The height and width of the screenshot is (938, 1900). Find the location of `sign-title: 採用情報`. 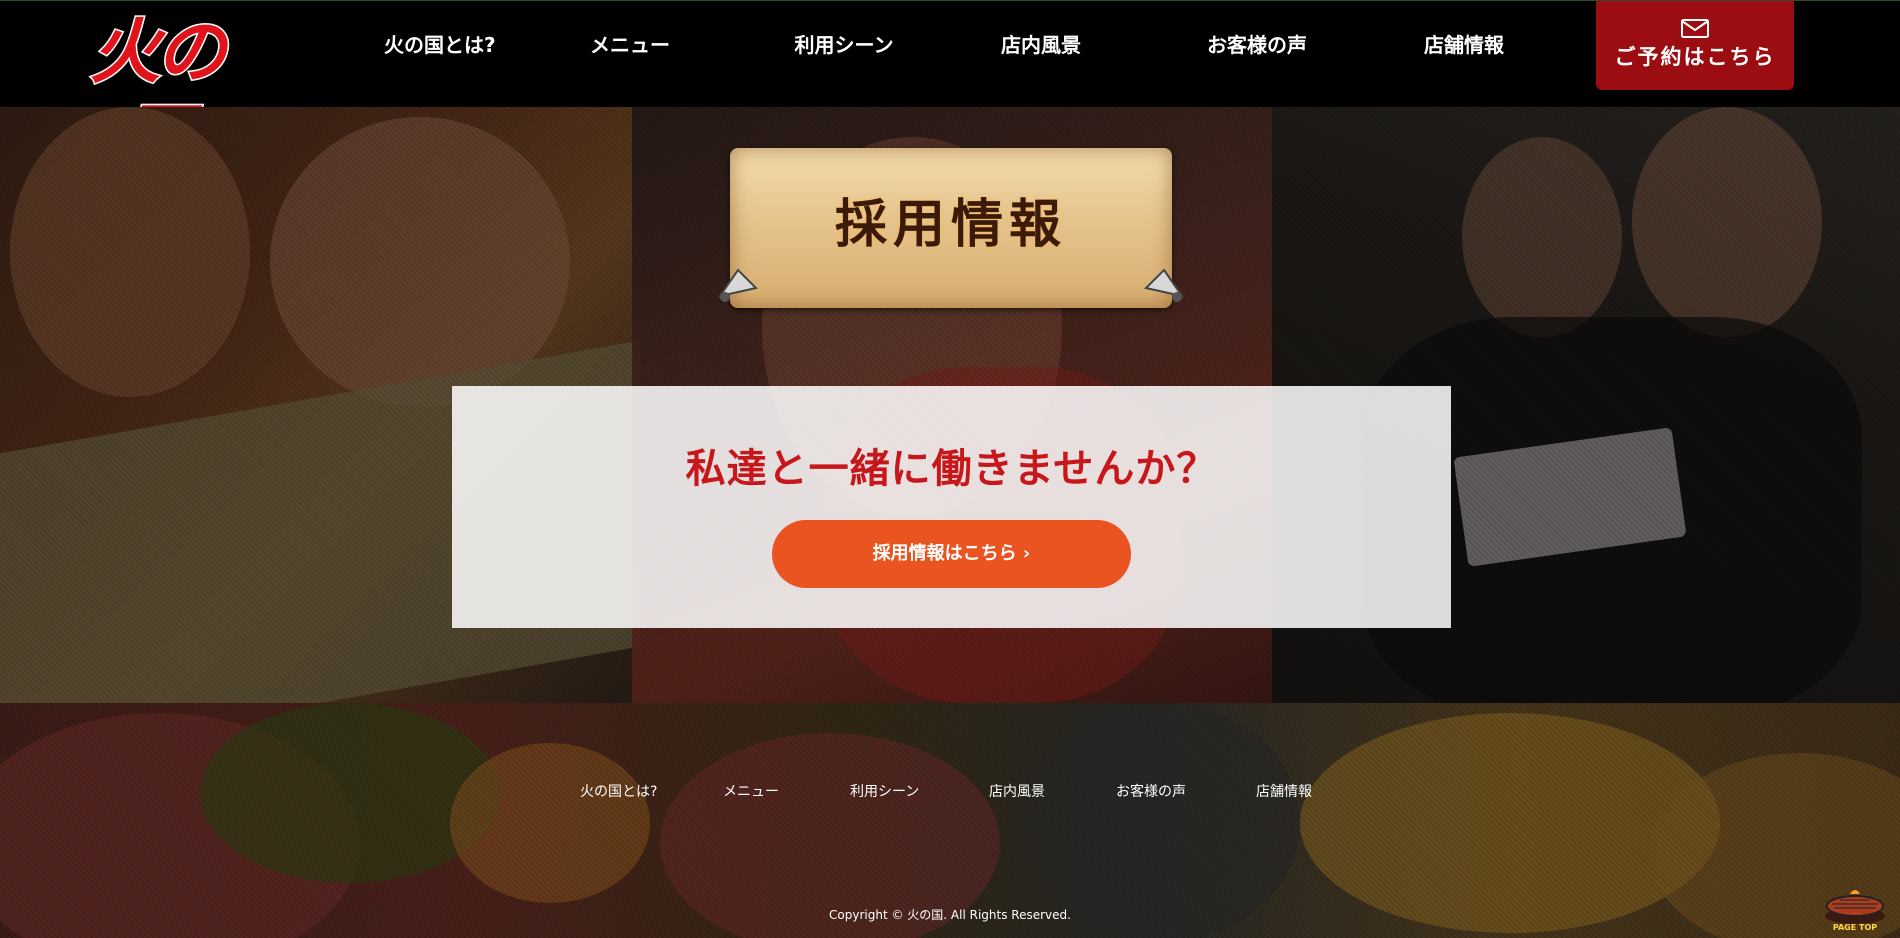

sign-title: 採用情報 is located at coordinates (950, 225).